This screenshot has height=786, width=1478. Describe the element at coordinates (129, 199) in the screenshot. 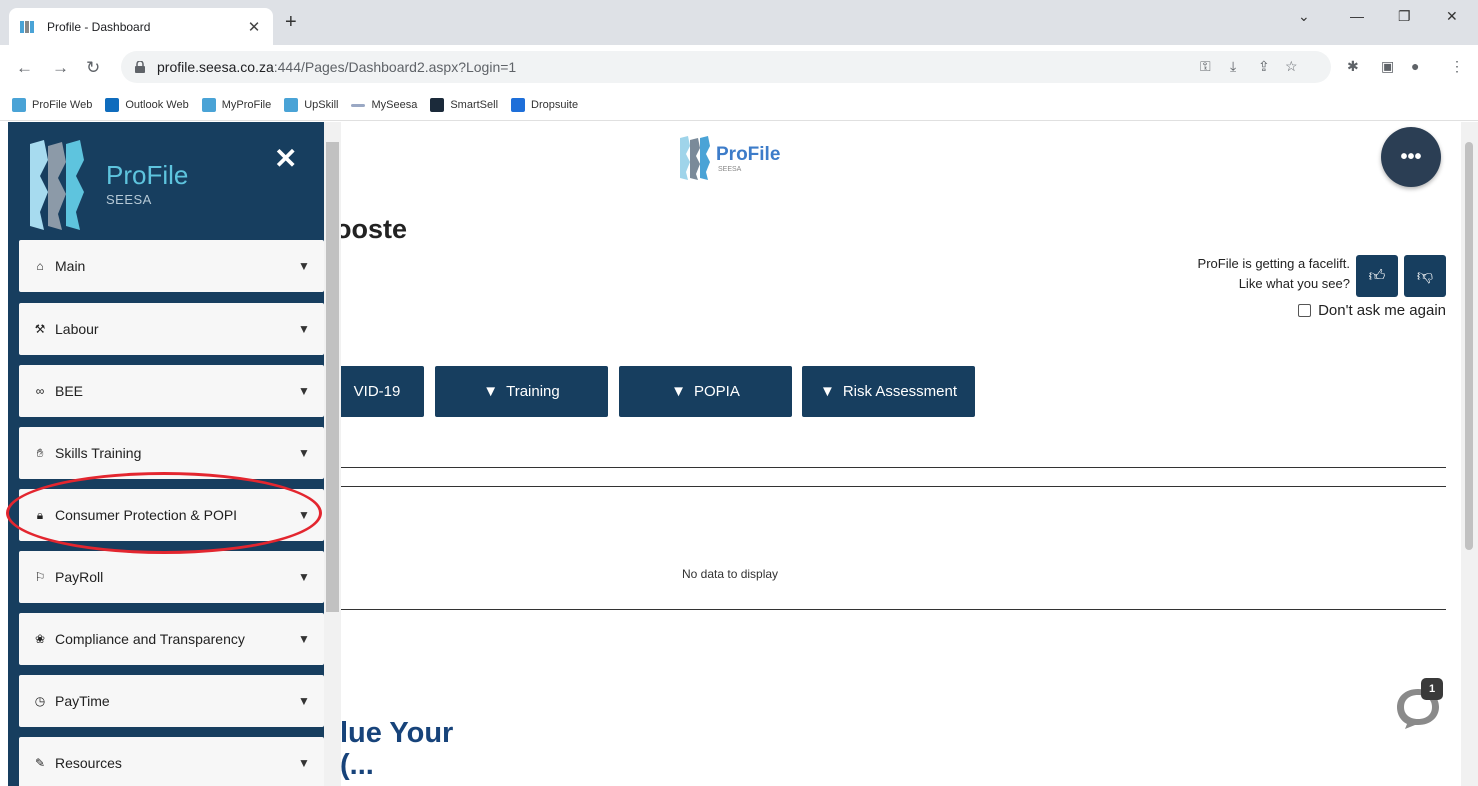

I see `sidebar-brand-sub: SEESA` at that location.